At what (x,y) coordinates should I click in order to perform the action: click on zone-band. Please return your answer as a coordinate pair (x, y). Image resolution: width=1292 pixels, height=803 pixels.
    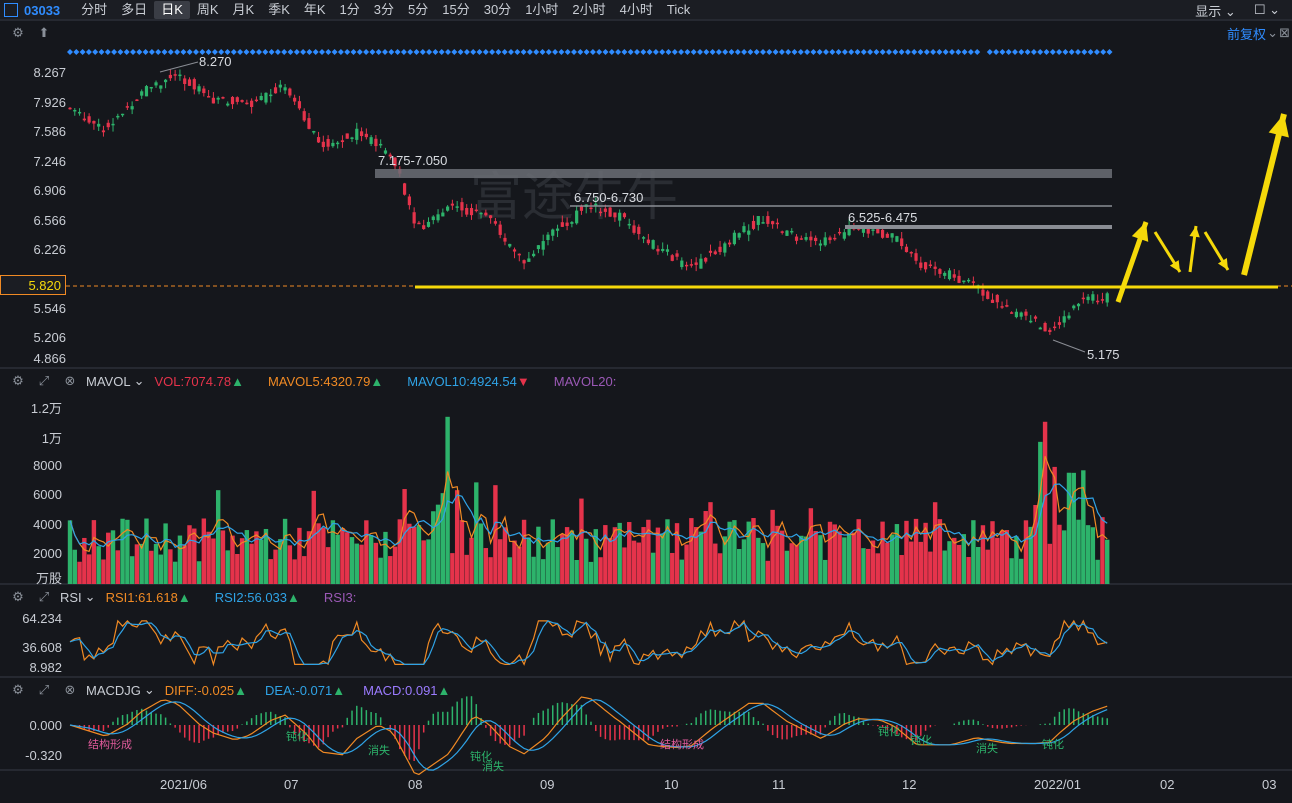
    Looking at the image, I should click on (978, 227).